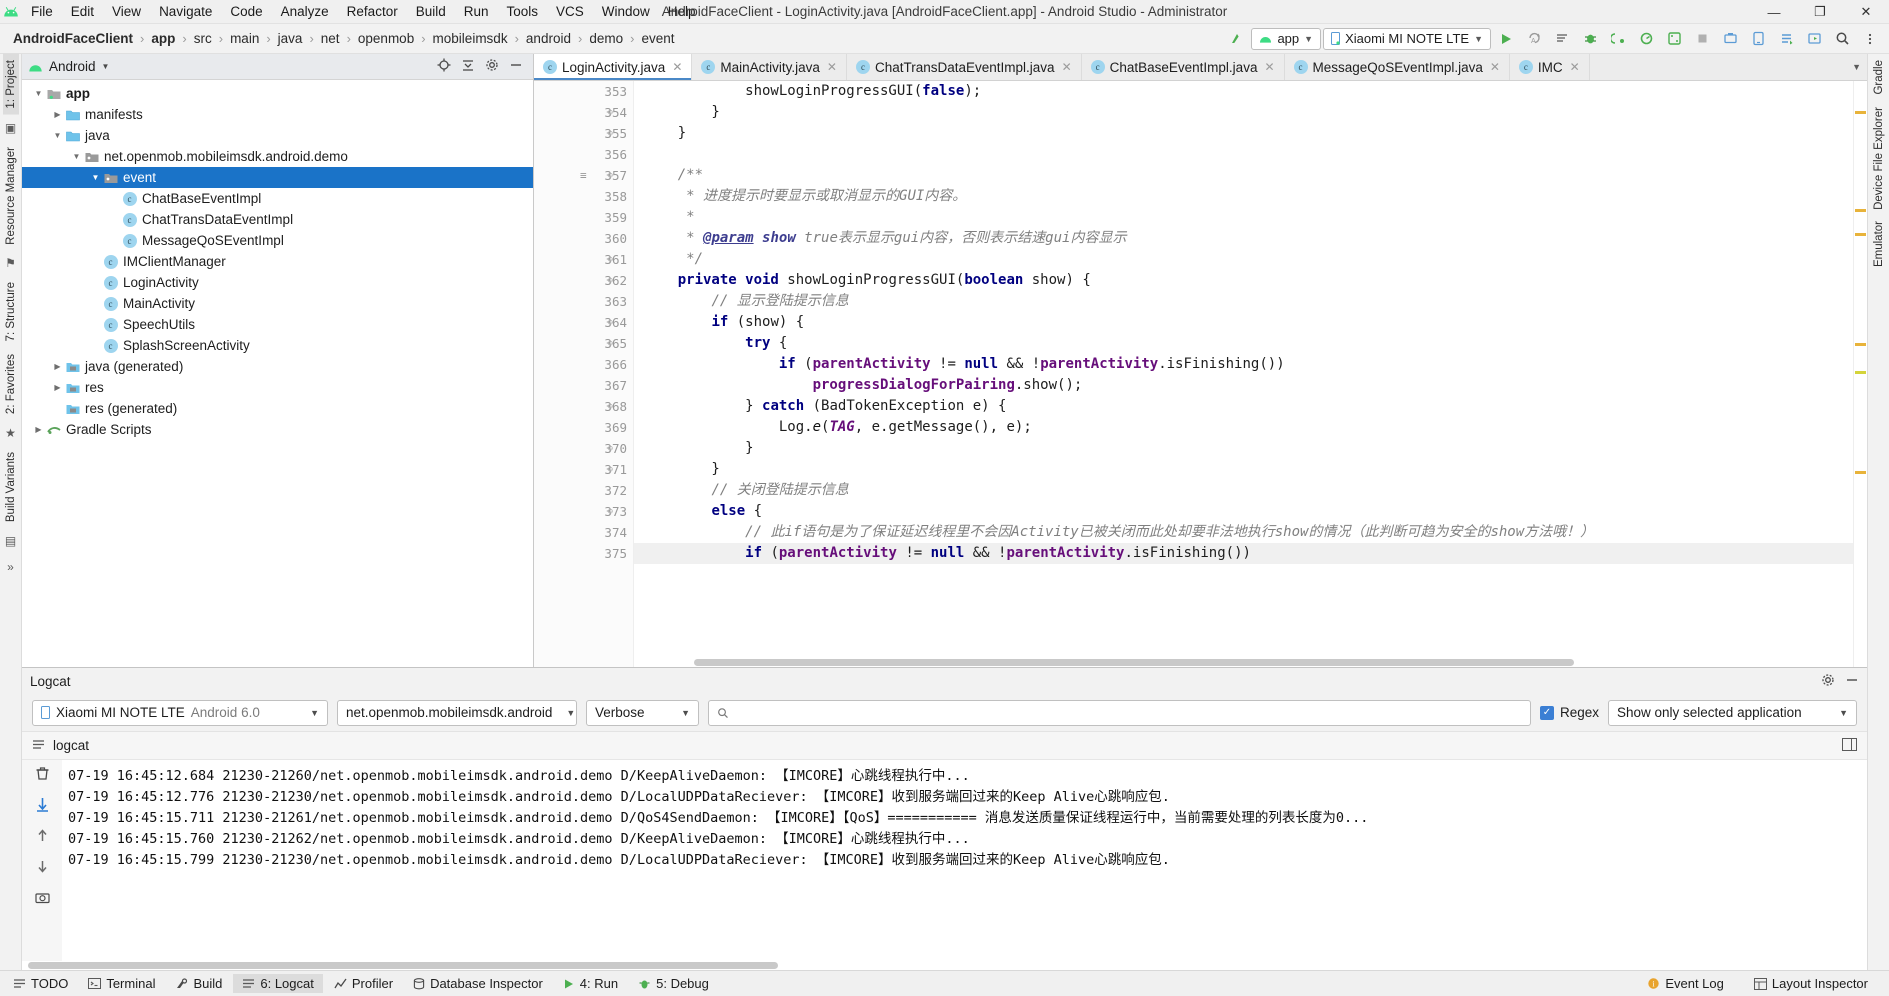 This screenshot has height=996, width=1889. What do you see at coordinates (277, 282) in the screenshot?
I see `tree-item-loginactivity: c LoginActivity` at bounding box center [277, 282].